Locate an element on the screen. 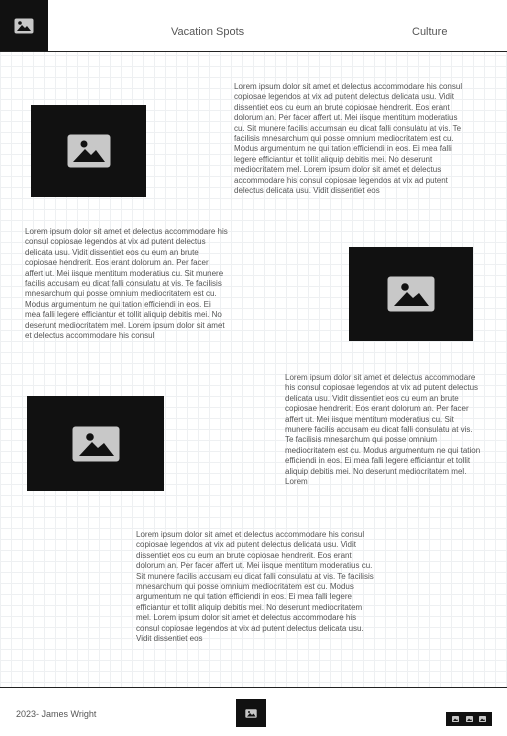  site-logo is located at coordinates (24, 25).